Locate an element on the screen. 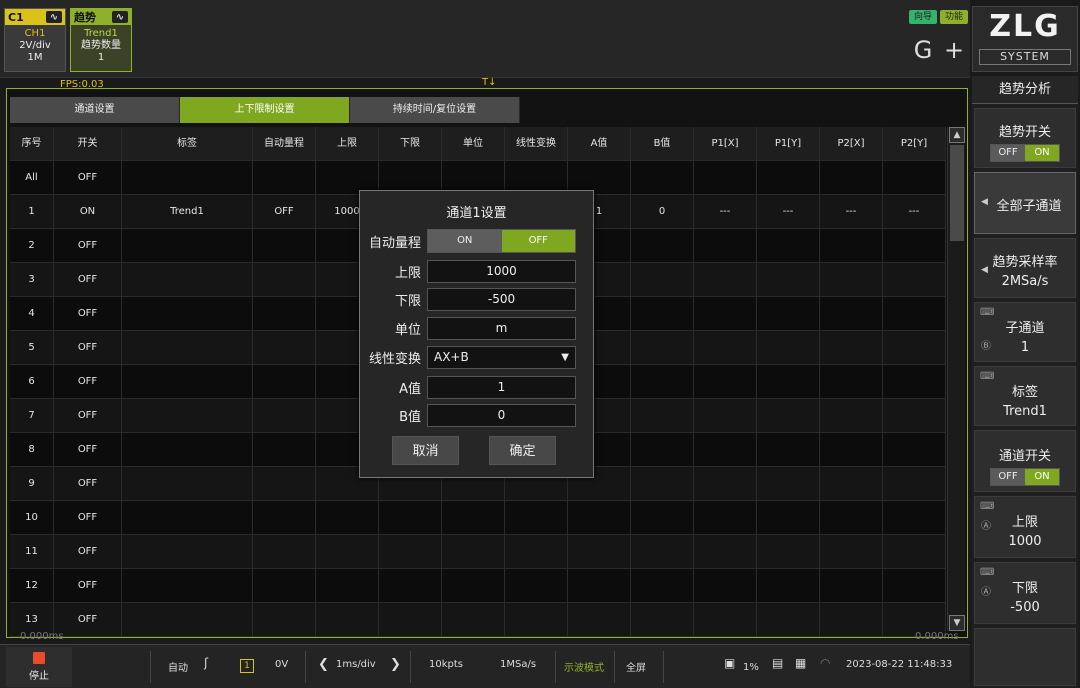 Image resolution: width=1080 pixels, height=688 pixels. g-icon: G is located at coordinates (923, 50).